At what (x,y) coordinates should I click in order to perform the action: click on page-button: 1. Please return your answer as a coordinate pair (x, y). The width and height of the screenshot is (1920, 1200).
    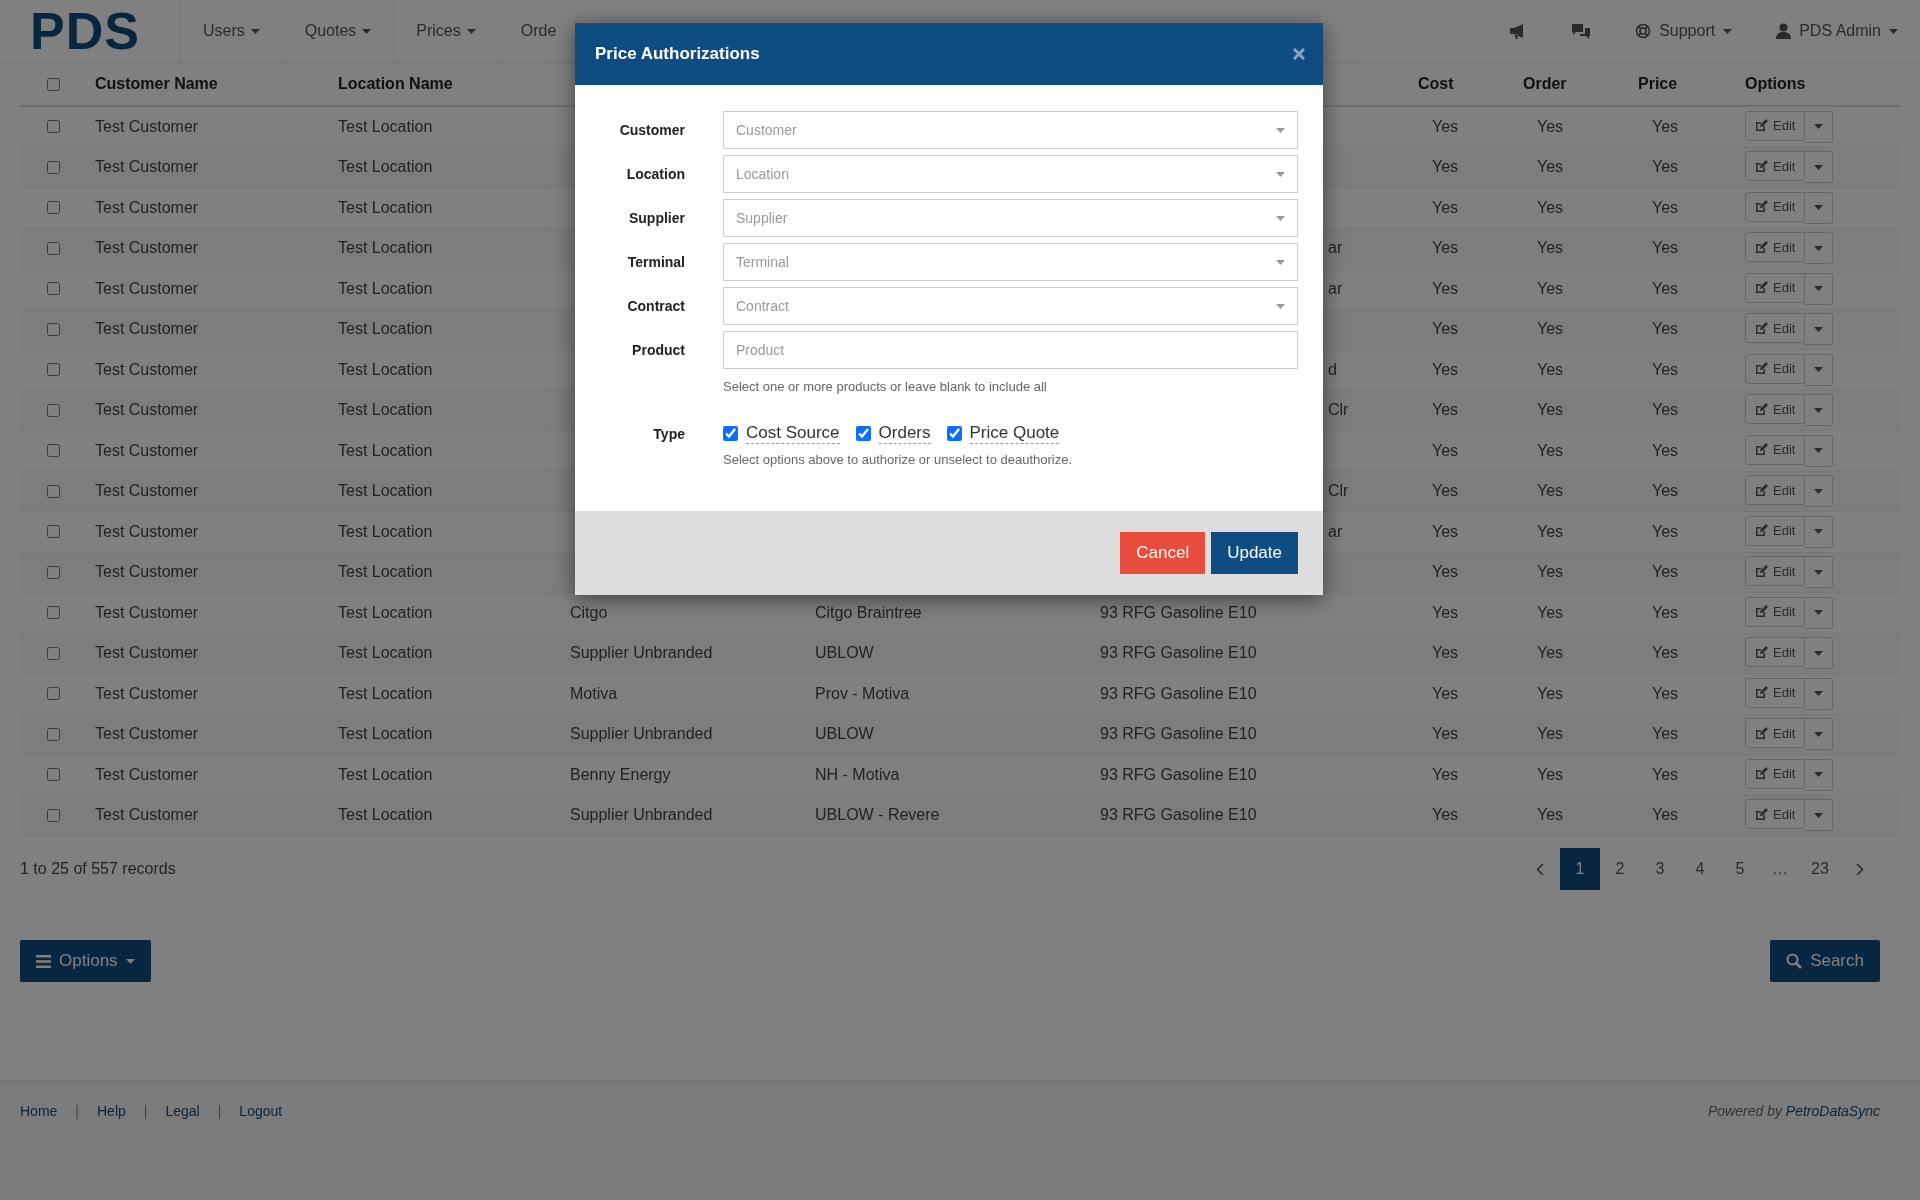
    Looking at the image, I should click on (1580, 869).